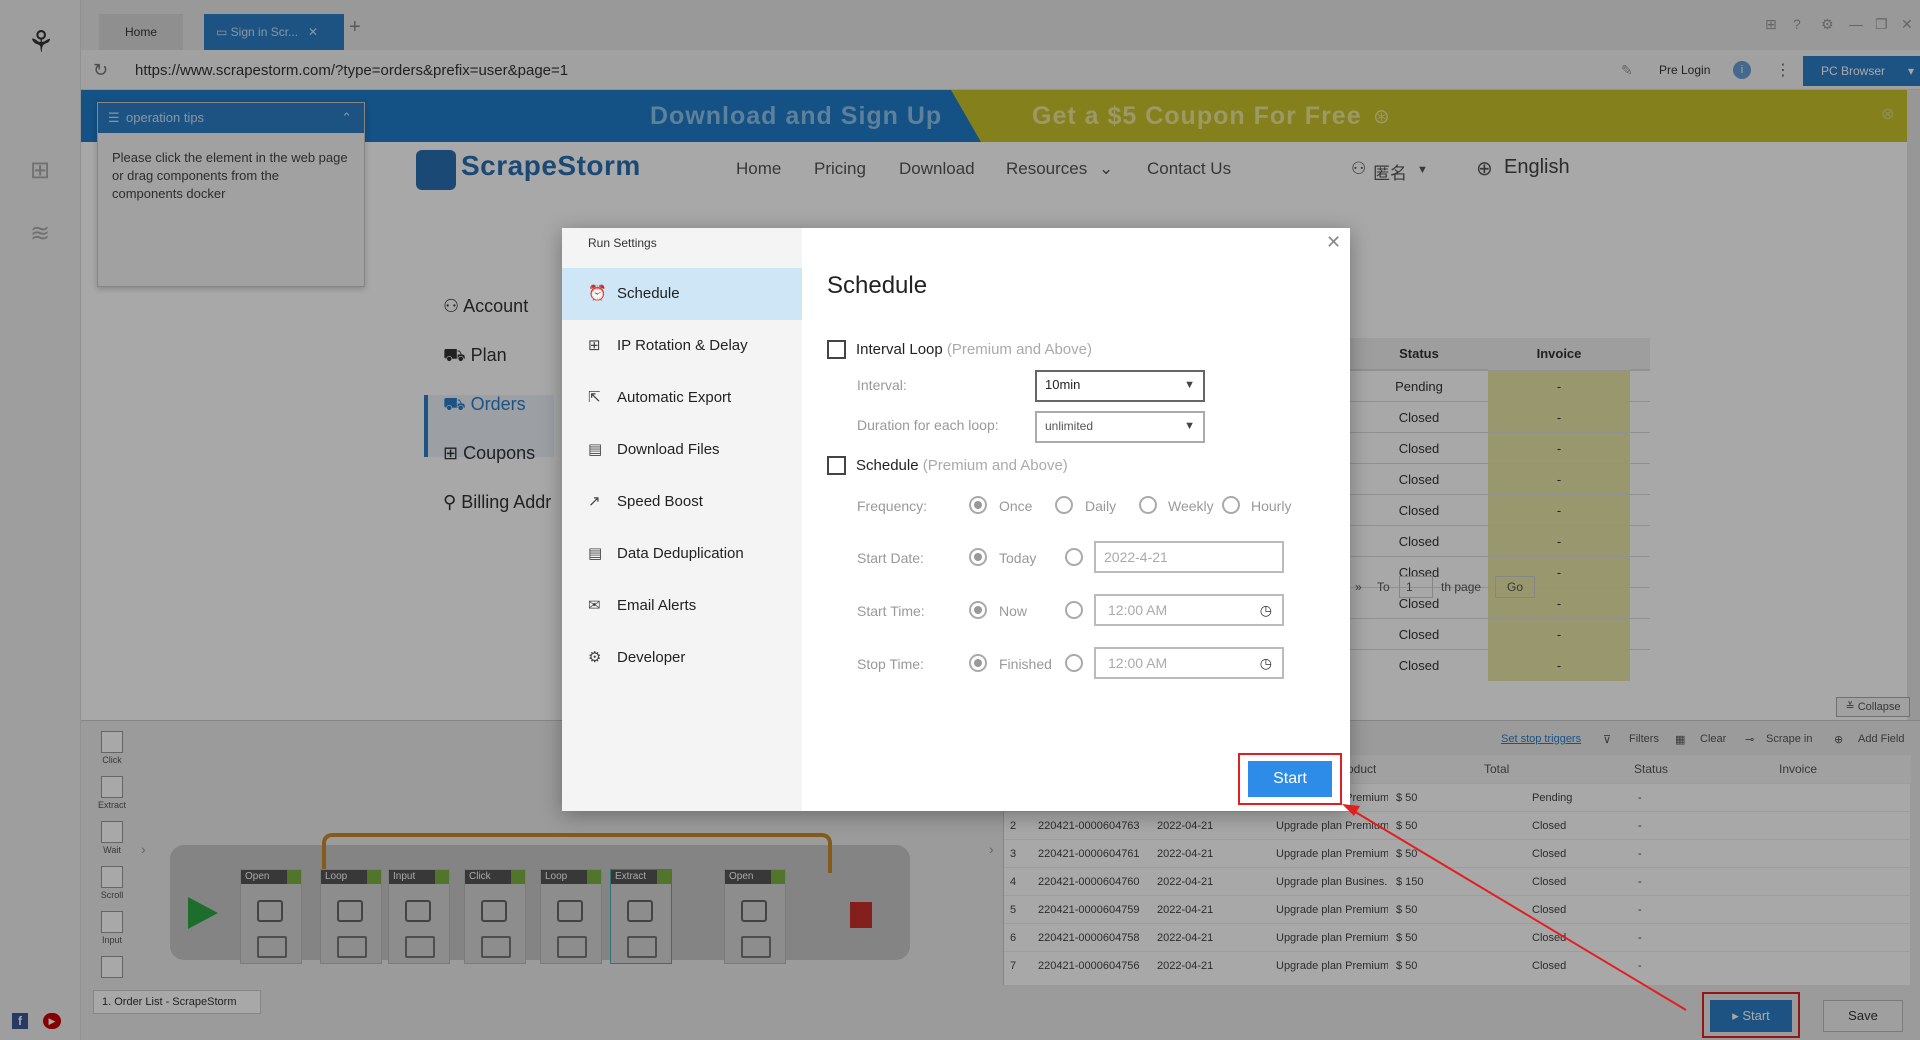  Describe the element at coordinates (595, 449) in the screenshot. I see `file-download-icon: ▤` at that location.